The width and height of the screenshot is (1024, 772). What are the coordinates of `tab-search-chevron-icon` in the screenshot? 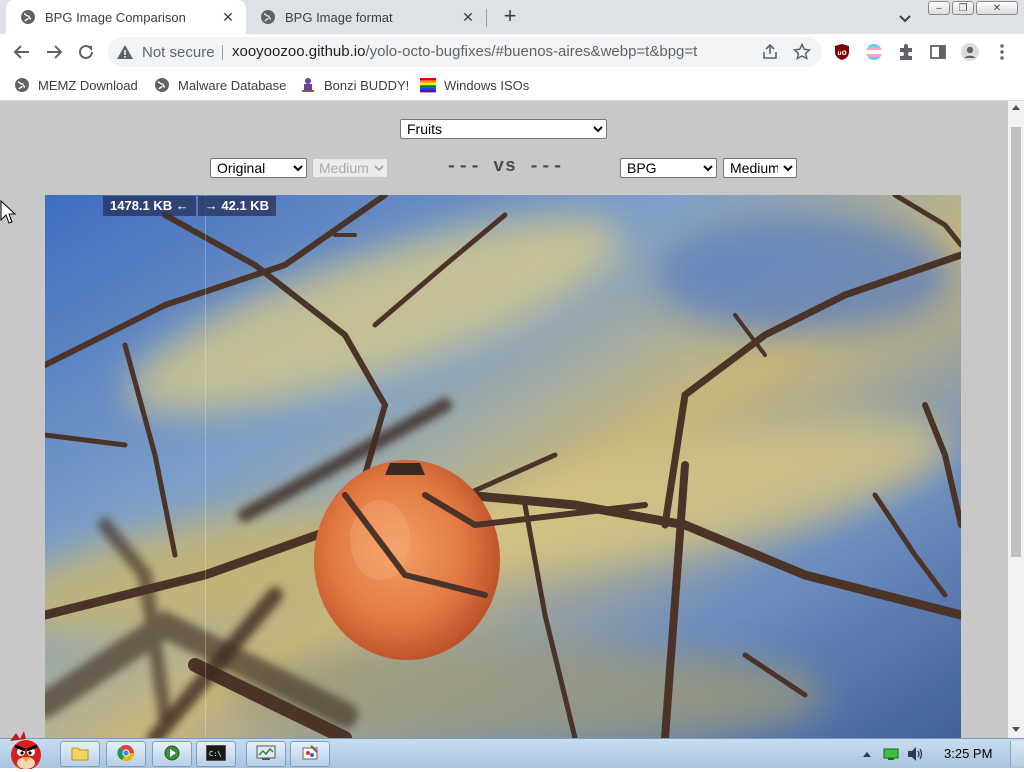 It's located at (905, 18).